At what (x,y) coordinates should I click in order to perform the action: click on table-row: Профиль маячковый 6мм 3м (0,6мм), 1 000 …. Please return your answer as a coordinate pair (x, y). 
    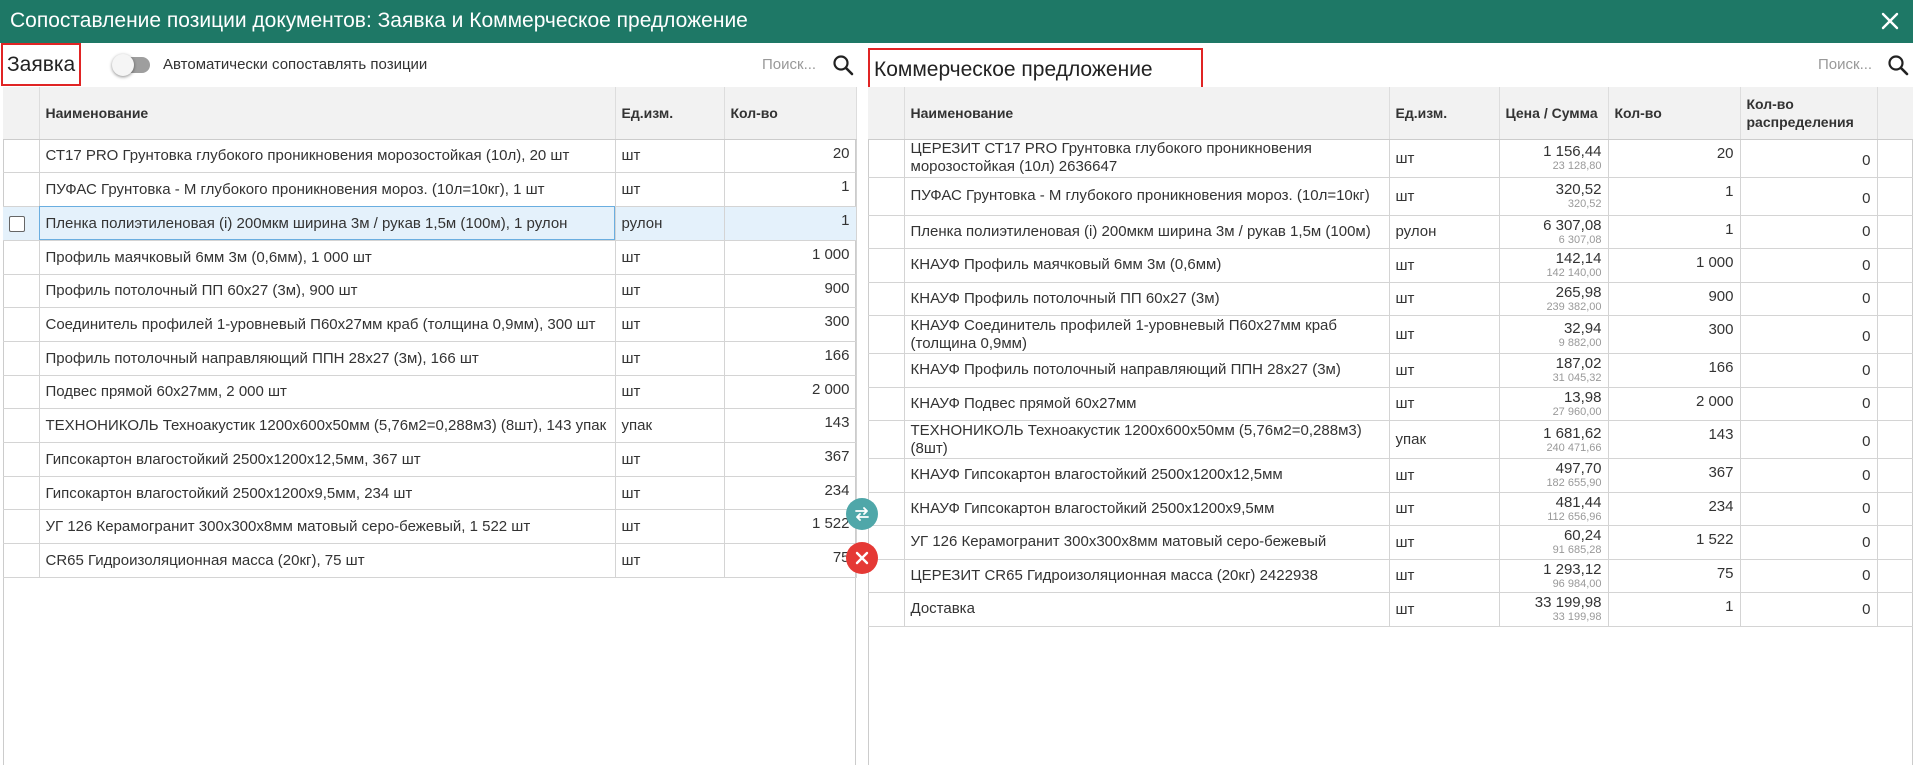
    Looking at the image, I should click on (430, 257).